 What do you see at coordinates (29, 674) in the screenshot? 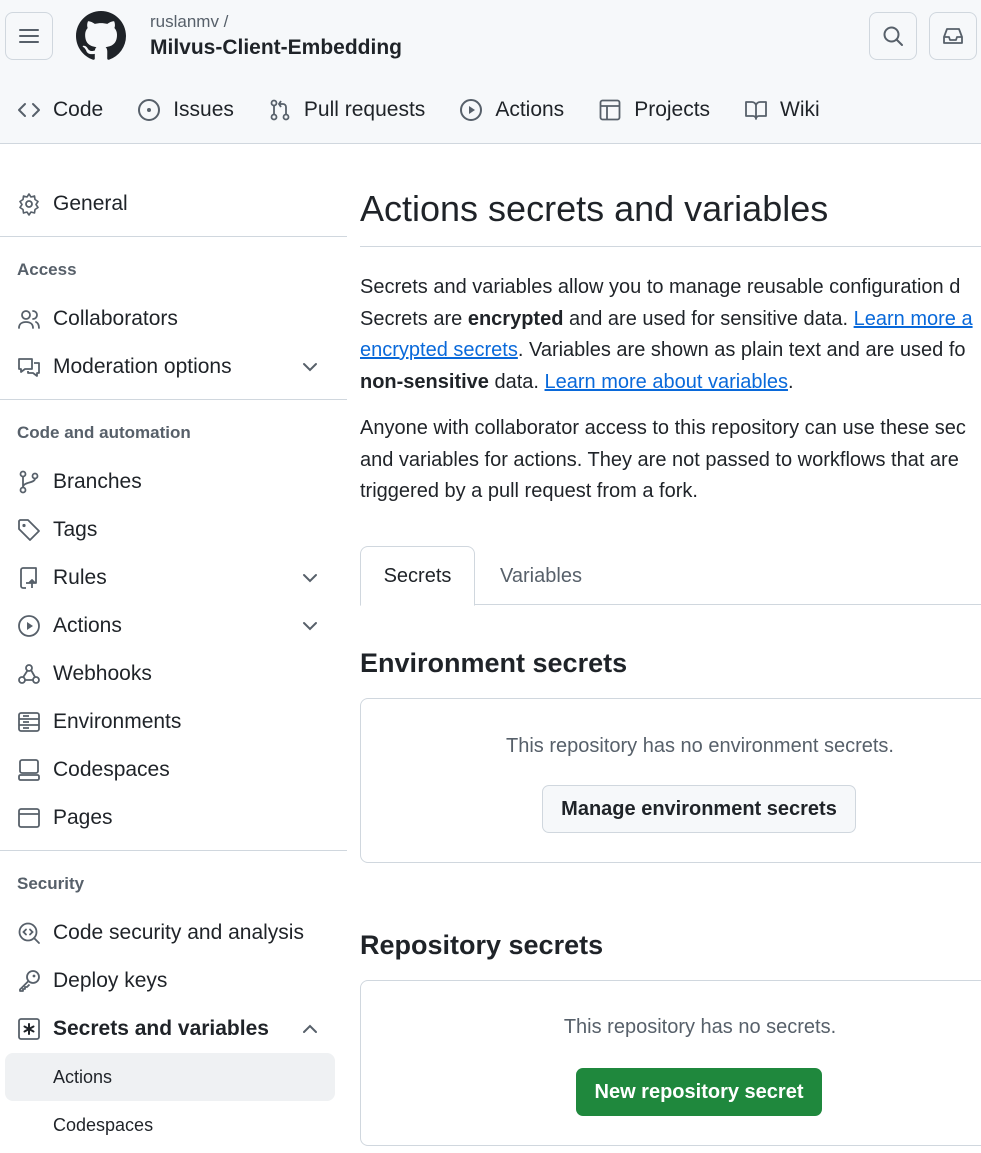
I see `webhook-icon` at bounding box center [29, 674].